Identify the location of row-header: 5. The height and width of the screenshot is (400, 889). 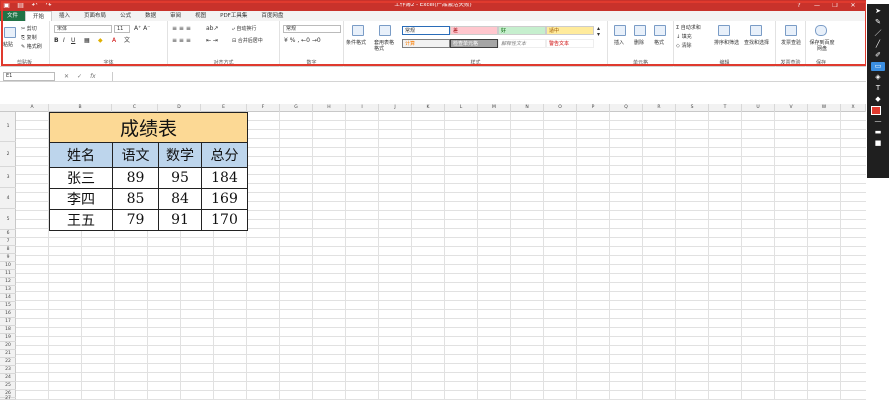
(8, 219).